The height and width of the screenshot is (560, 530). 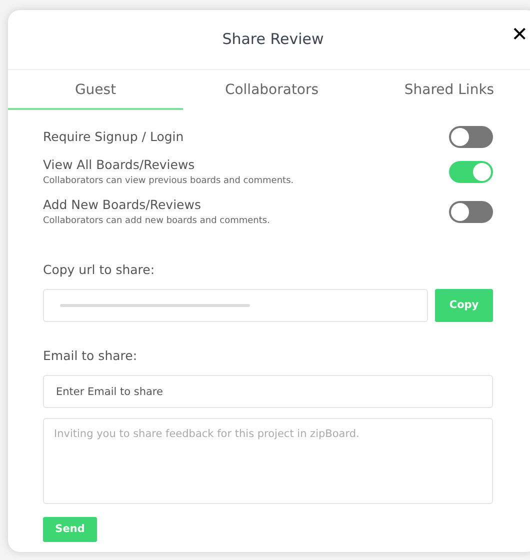 I want to click on setting-description: Collaborators can view previous boards and comments., so click(x=168, y=181).